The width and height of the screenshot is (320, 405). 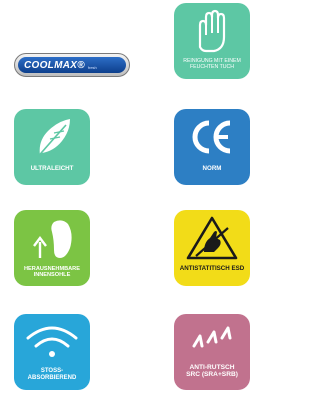 I want to click on hand-icon, so click(x=212, y=31).